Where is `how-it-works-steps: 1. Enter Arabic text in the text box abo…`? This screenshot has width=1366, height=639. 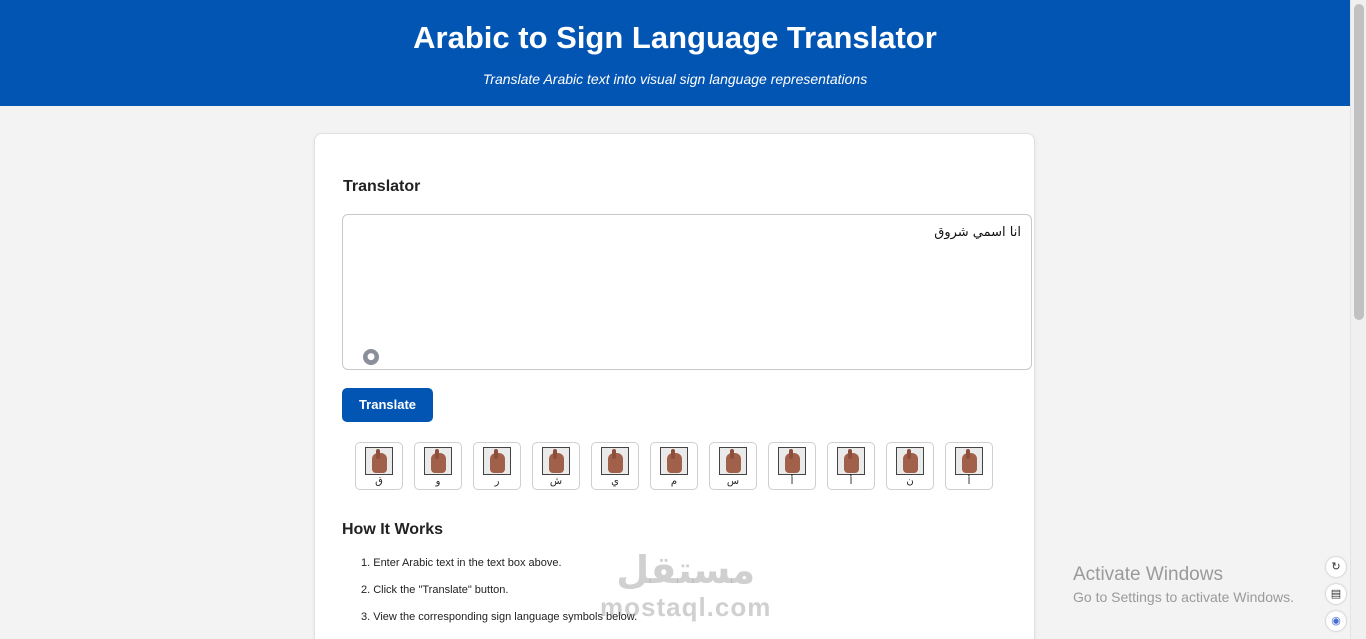
how-it-works-steps: 1. Enter Arabic text in the text box abo… is located at coordinates (499, 597).